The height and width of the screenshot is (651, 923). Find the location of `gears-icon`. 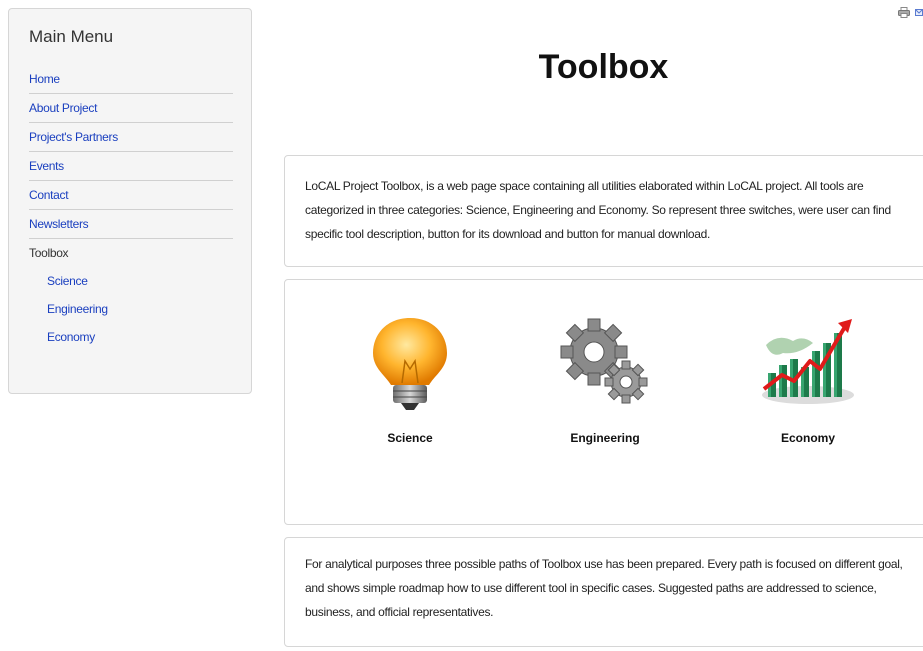

gears-icon is located at coordinates (605, 362).